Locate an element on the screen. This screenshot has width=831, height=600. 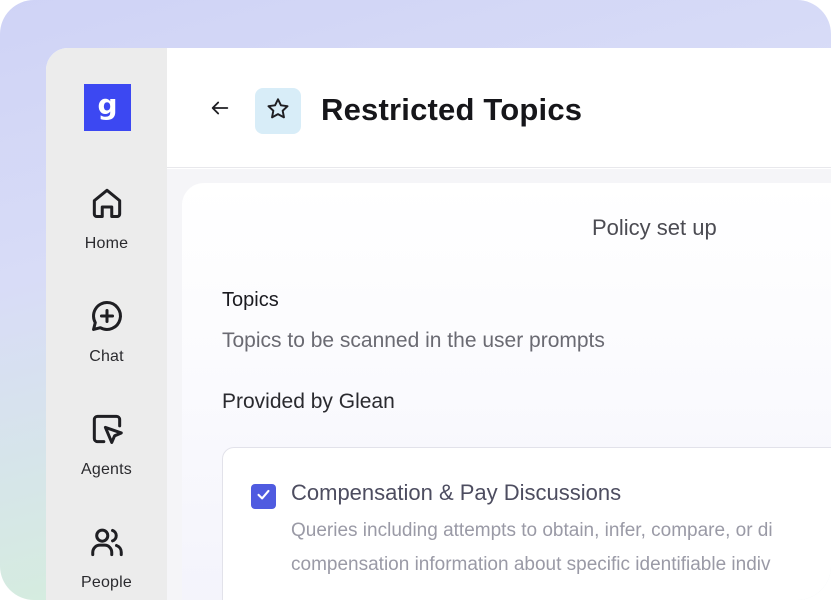
glean-logo: g is located at coordinates (107, 107).